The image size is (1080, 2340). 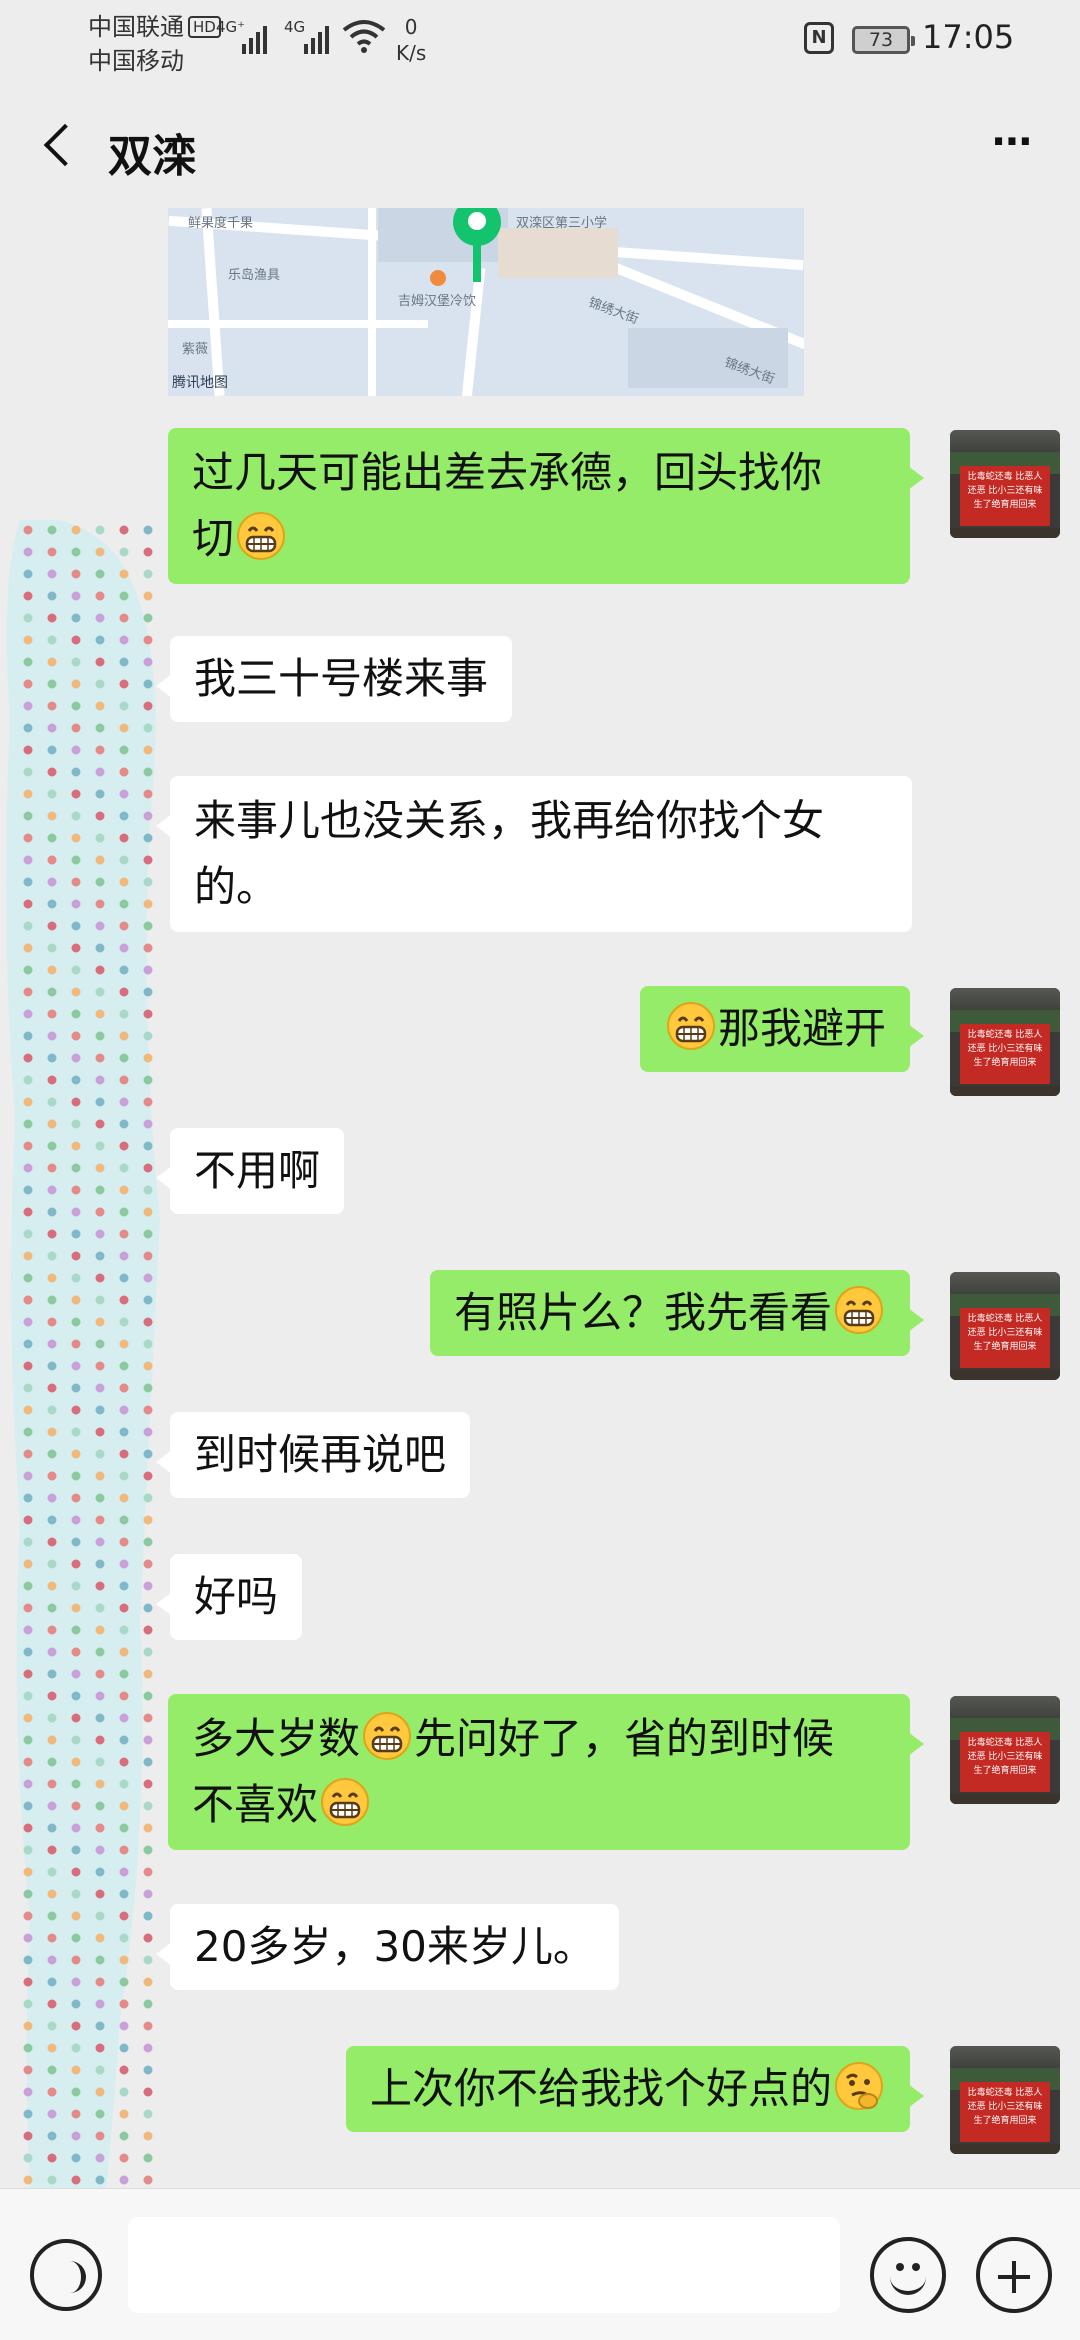 What do you see at coordinates (236, 886) in the screenshot?
I see `message-line: 的。` at bounding box center [236, 886].